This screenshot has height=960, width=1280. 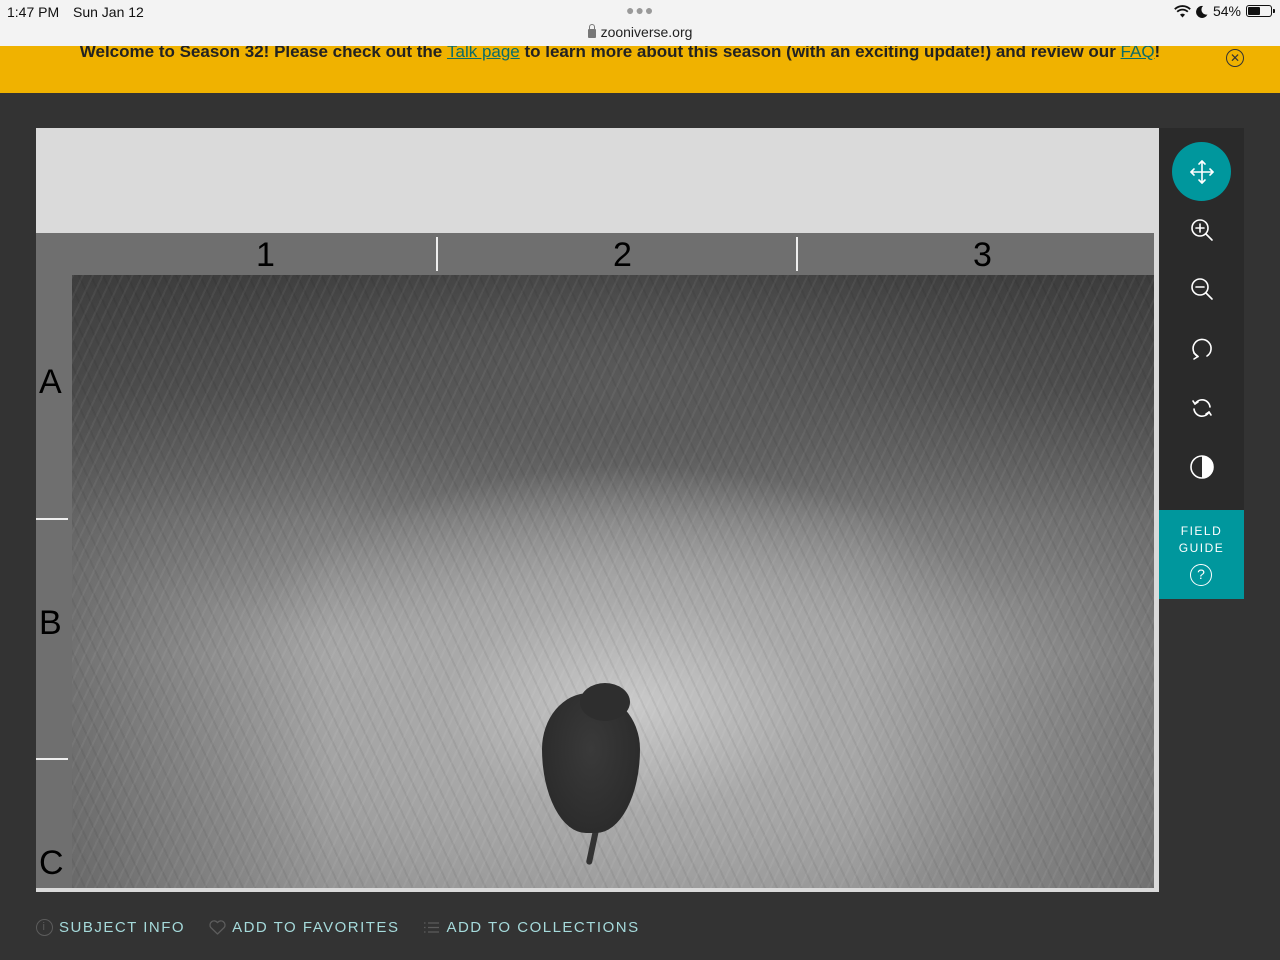 I want to click on field-guide-button: FIELD GUIDE ?, so click(x=1201, y=554).